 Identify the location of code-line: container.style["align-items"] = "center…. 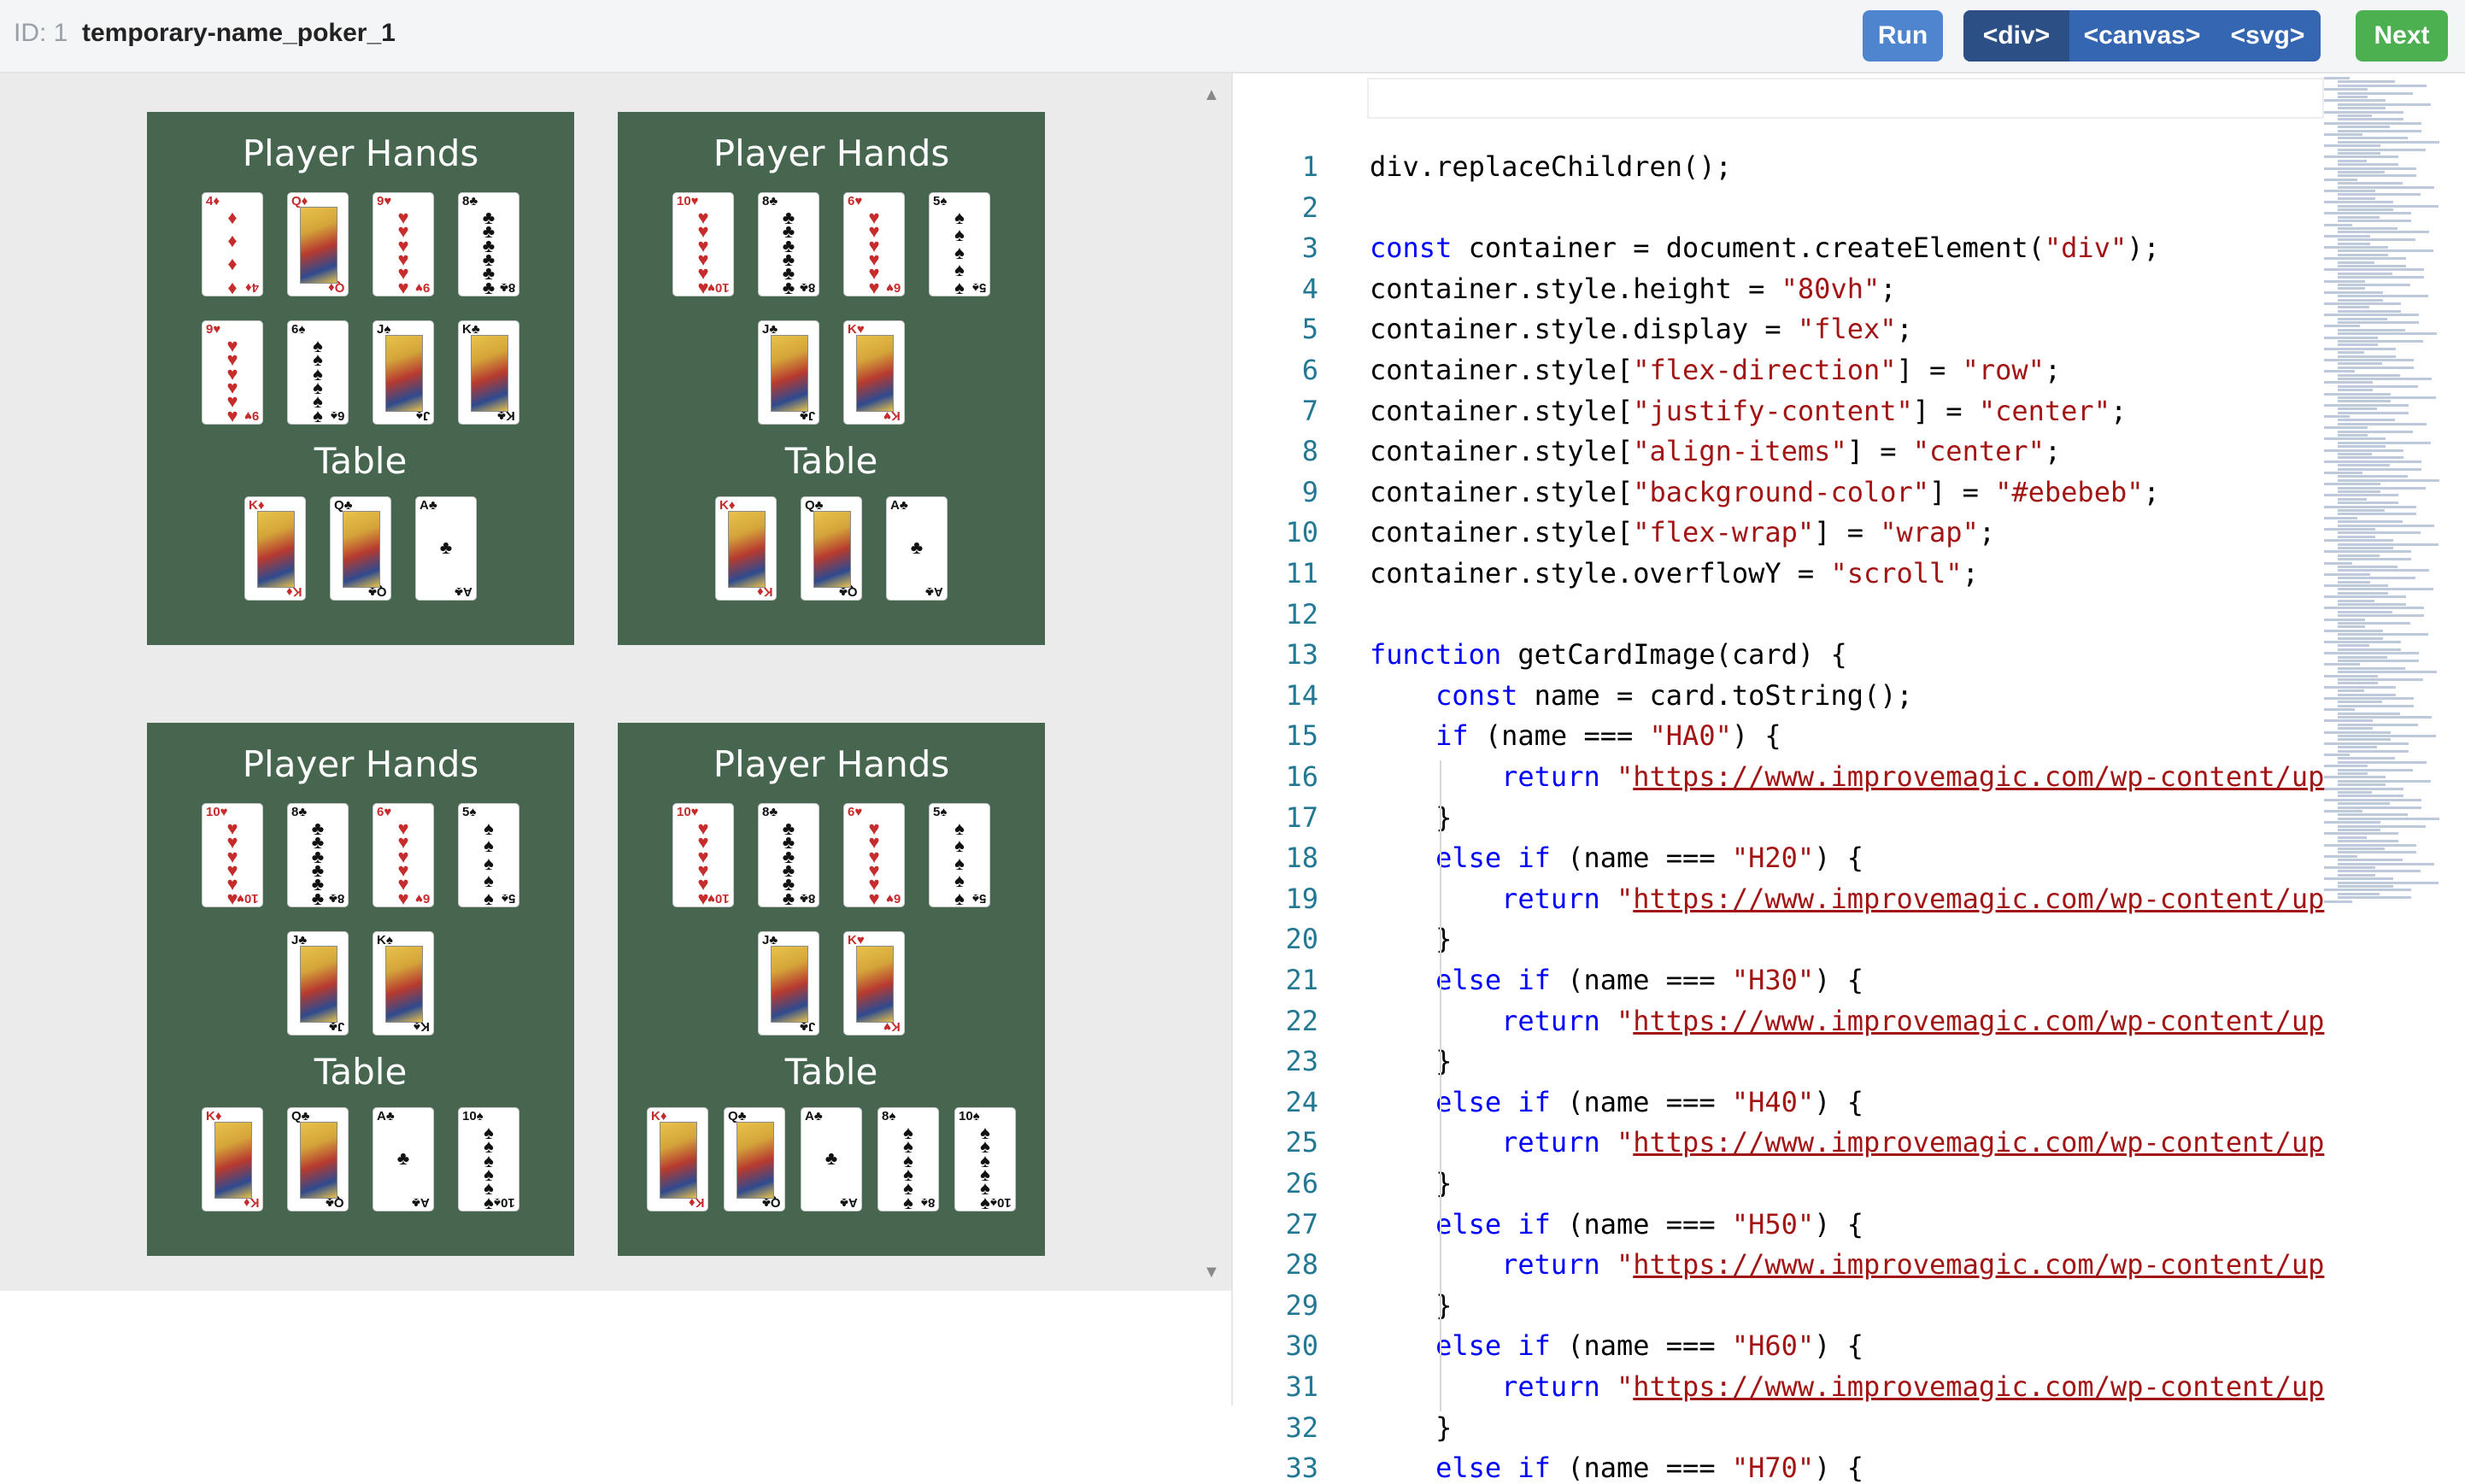
(1716, 451).